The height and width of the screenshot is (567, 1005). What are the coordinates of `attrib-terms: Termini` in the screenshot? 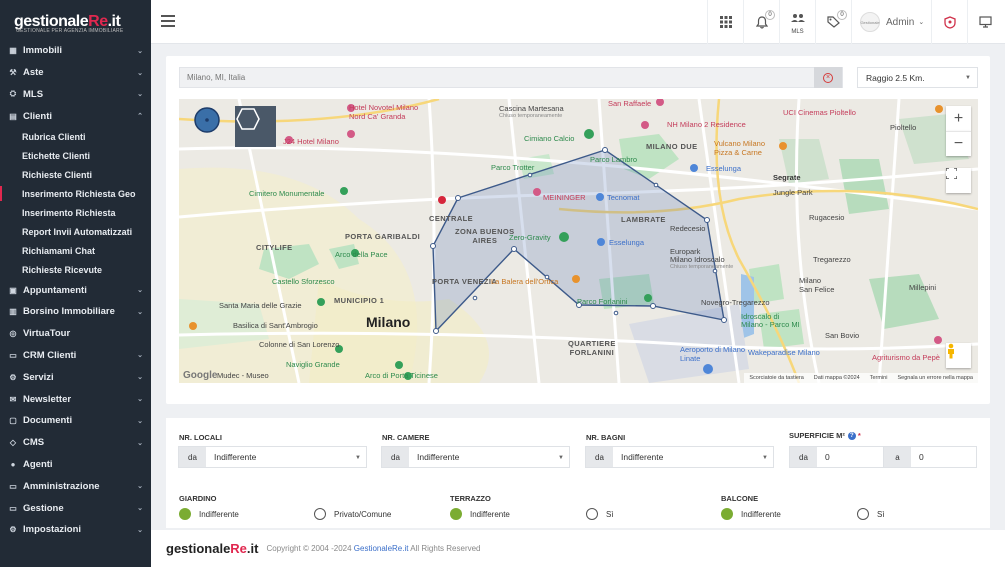 It's located at (879, 378).